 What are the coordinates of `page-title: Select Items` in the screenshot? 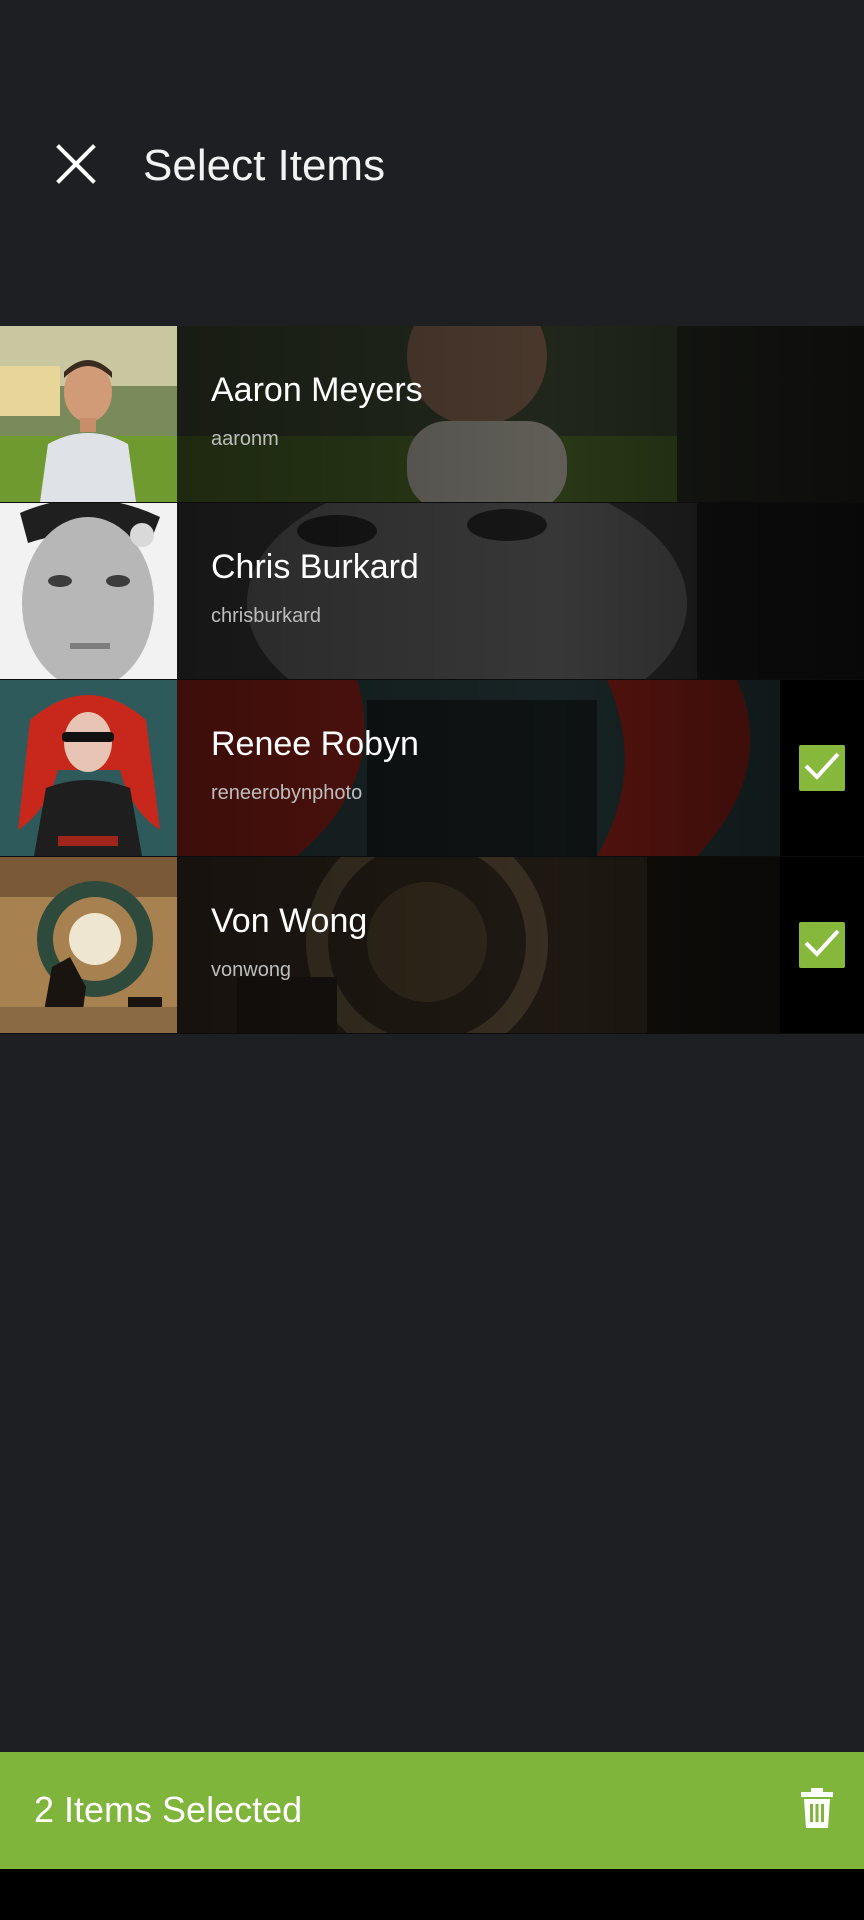 It's located at (264, 165).